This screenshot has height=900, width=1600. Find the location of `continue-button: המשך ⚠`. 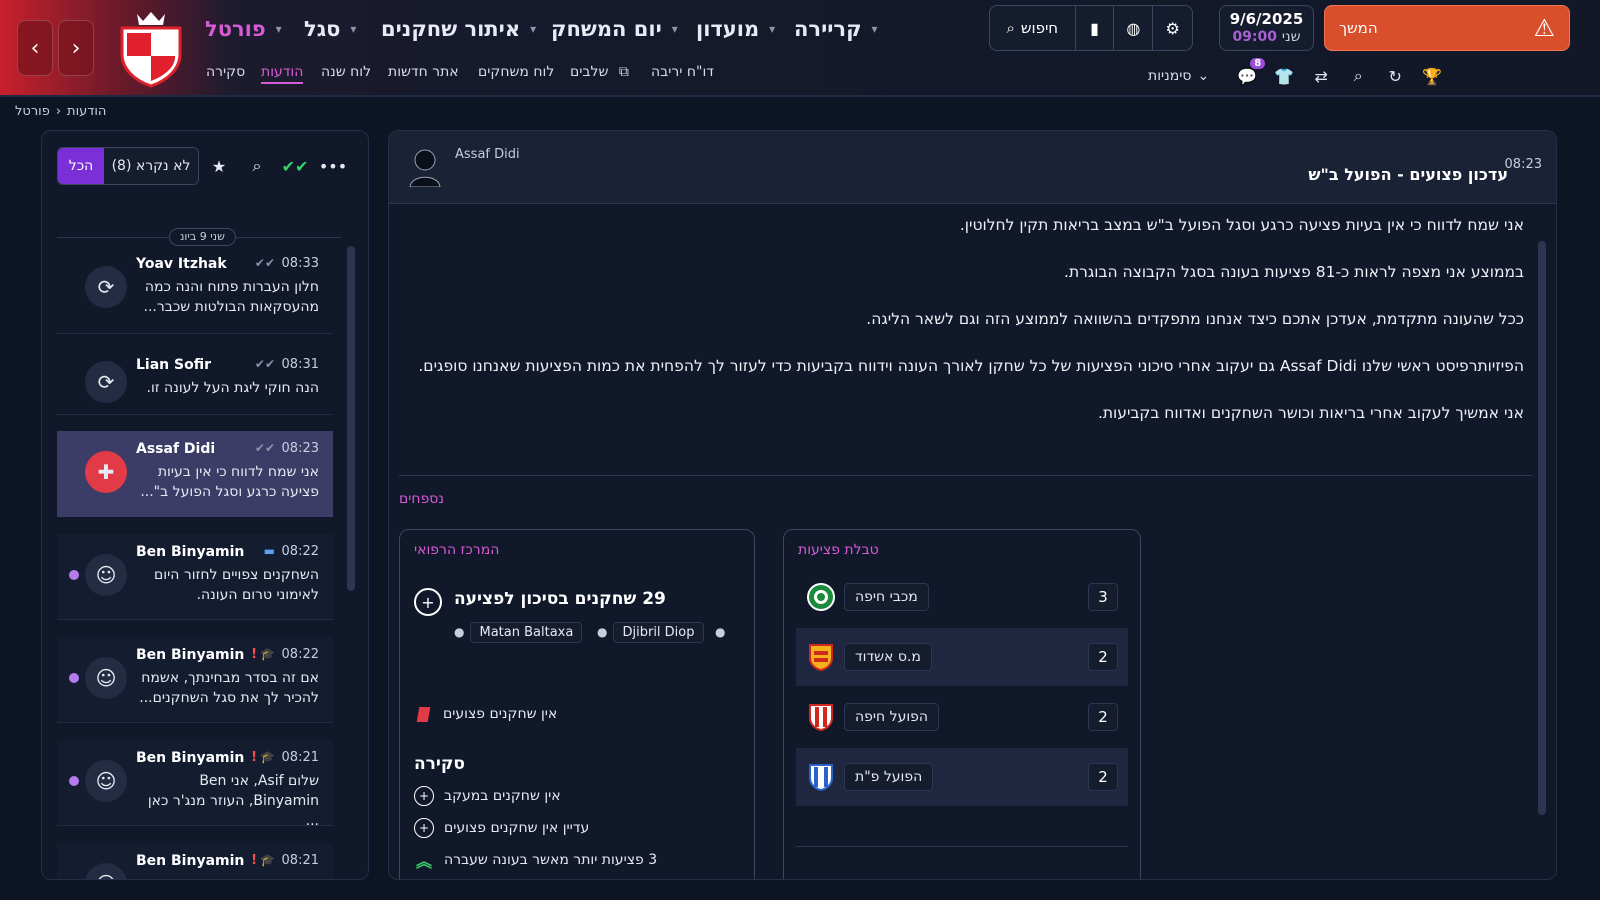

continue-button: המשך ⚠ is located at coordinates (1447, 28).